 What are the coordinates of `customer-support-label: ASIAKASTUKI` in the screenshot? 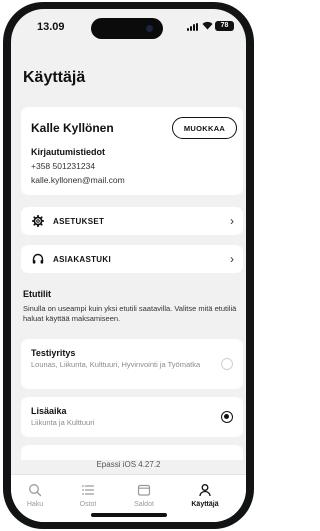 It's located at (82, 259).